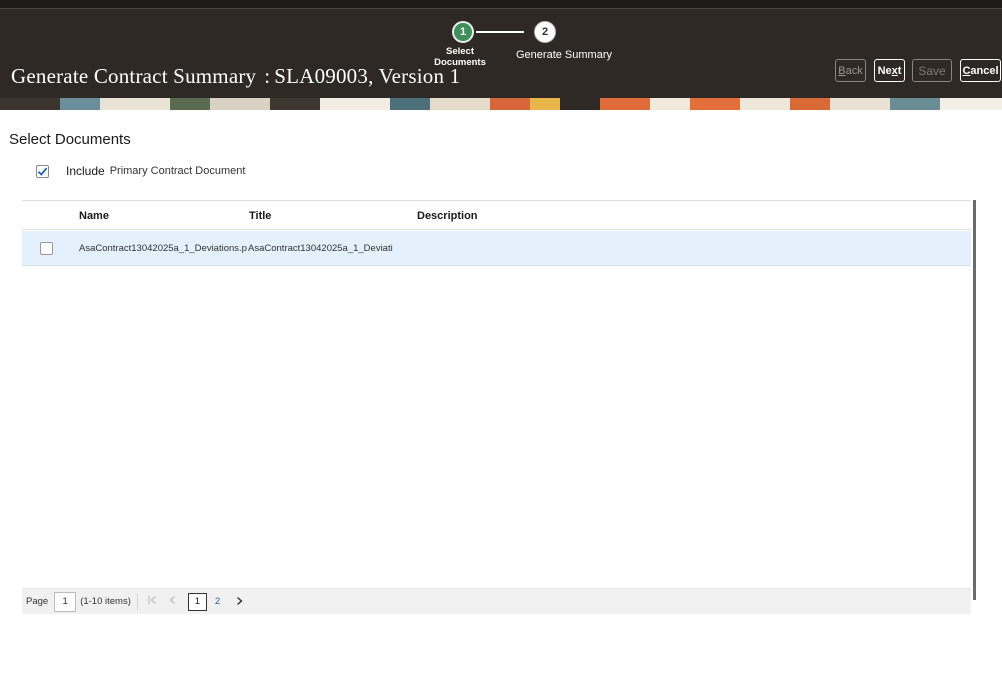  Describe the element at coordinates (94, 216) in the screenshot. I see `column-header-name: Name` at that location.